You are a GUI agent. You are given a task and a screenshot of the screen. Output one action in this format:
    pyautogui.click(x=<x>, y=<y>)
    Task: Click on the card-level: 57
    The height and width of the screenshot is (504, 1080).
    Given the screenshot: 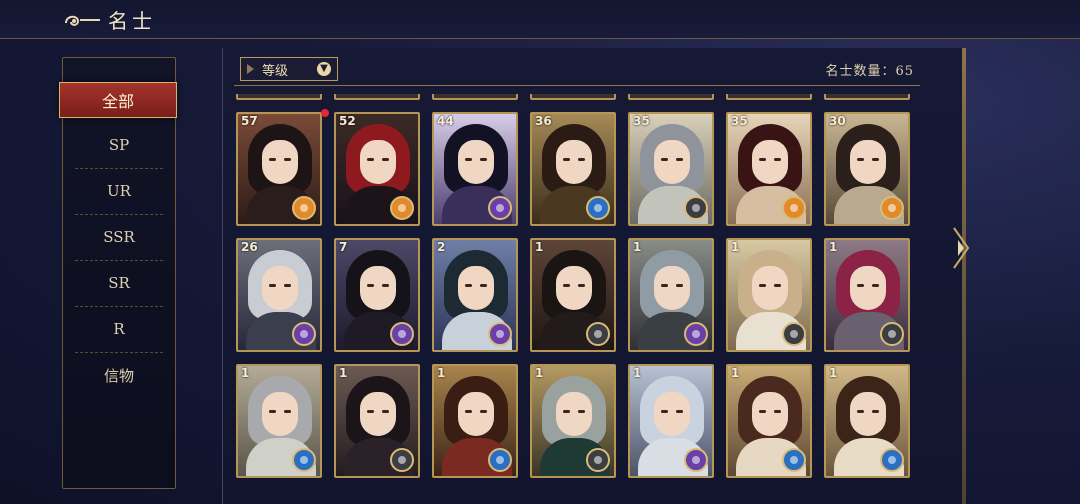 What is the action you would take?
    pyautogui.click(x=249, y=121)
    